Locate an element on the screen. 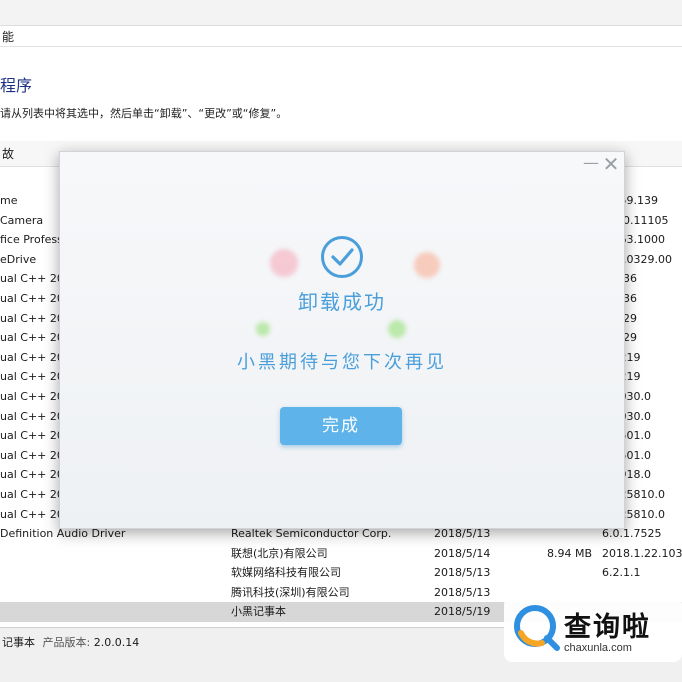  minimize-button: — is located at coordinates (591, 164).